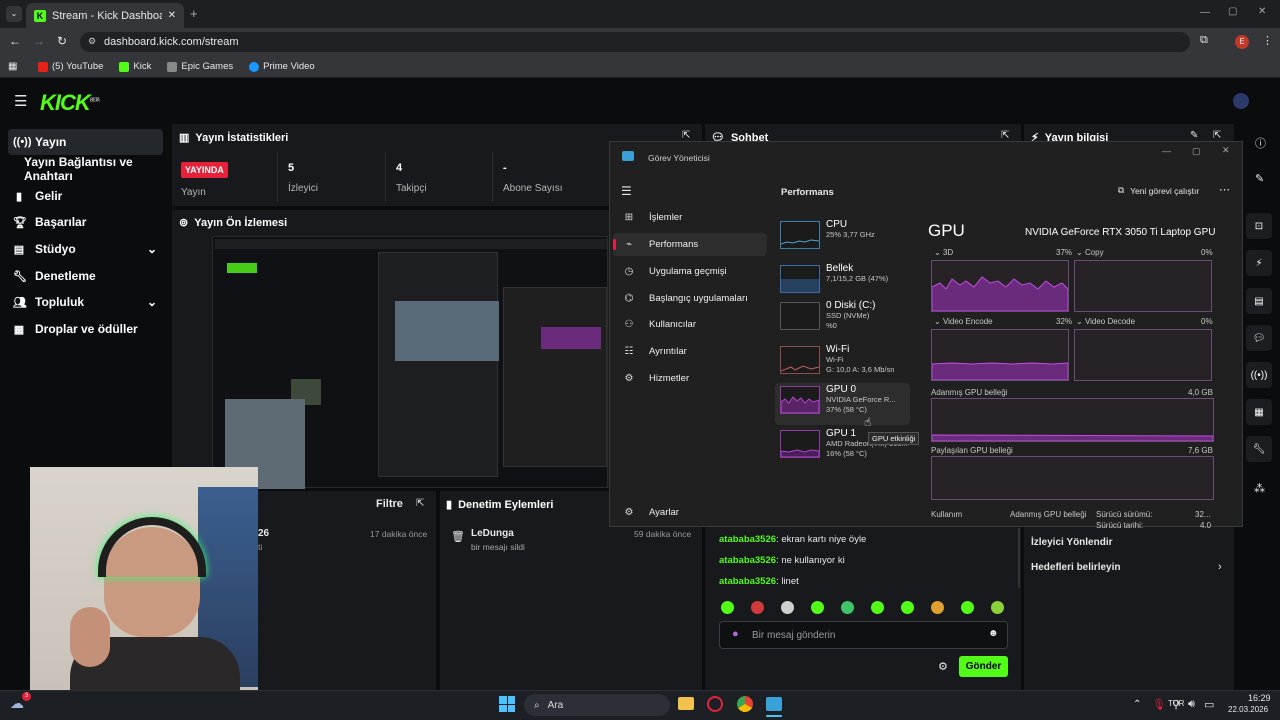  Describe the element at coordinates (842, 404) in the screenshot. I see `device-gpu0: GPU 0 NVIDIA GeForce R... 37% (58 °C)` at that location.